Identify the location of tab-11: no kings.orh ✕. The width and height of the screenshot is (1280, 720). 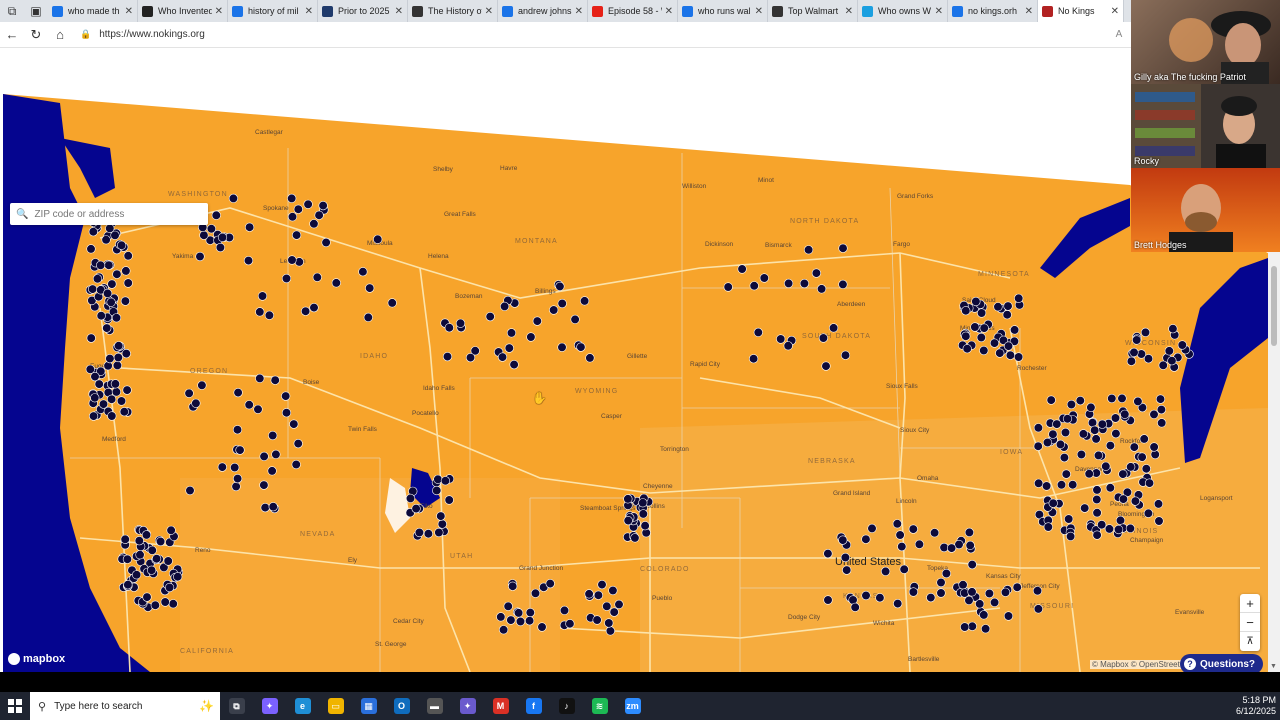
(993, 11).